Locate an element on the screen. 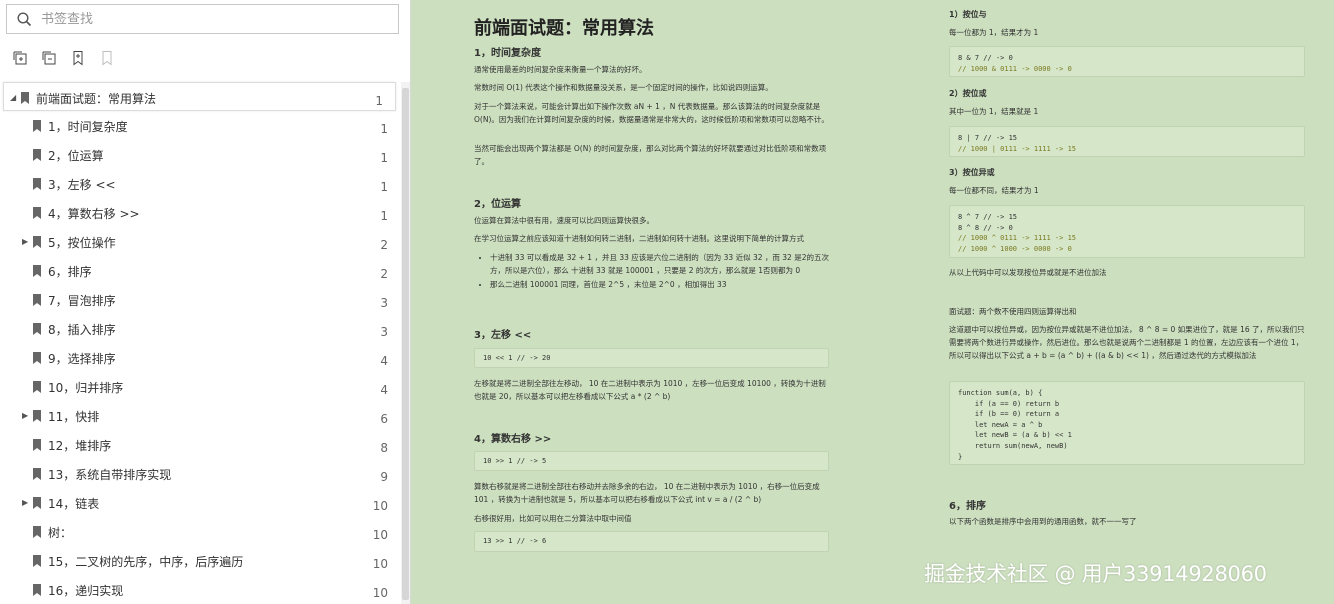  scrollbar-thumb is located at coordinates (405, 344).